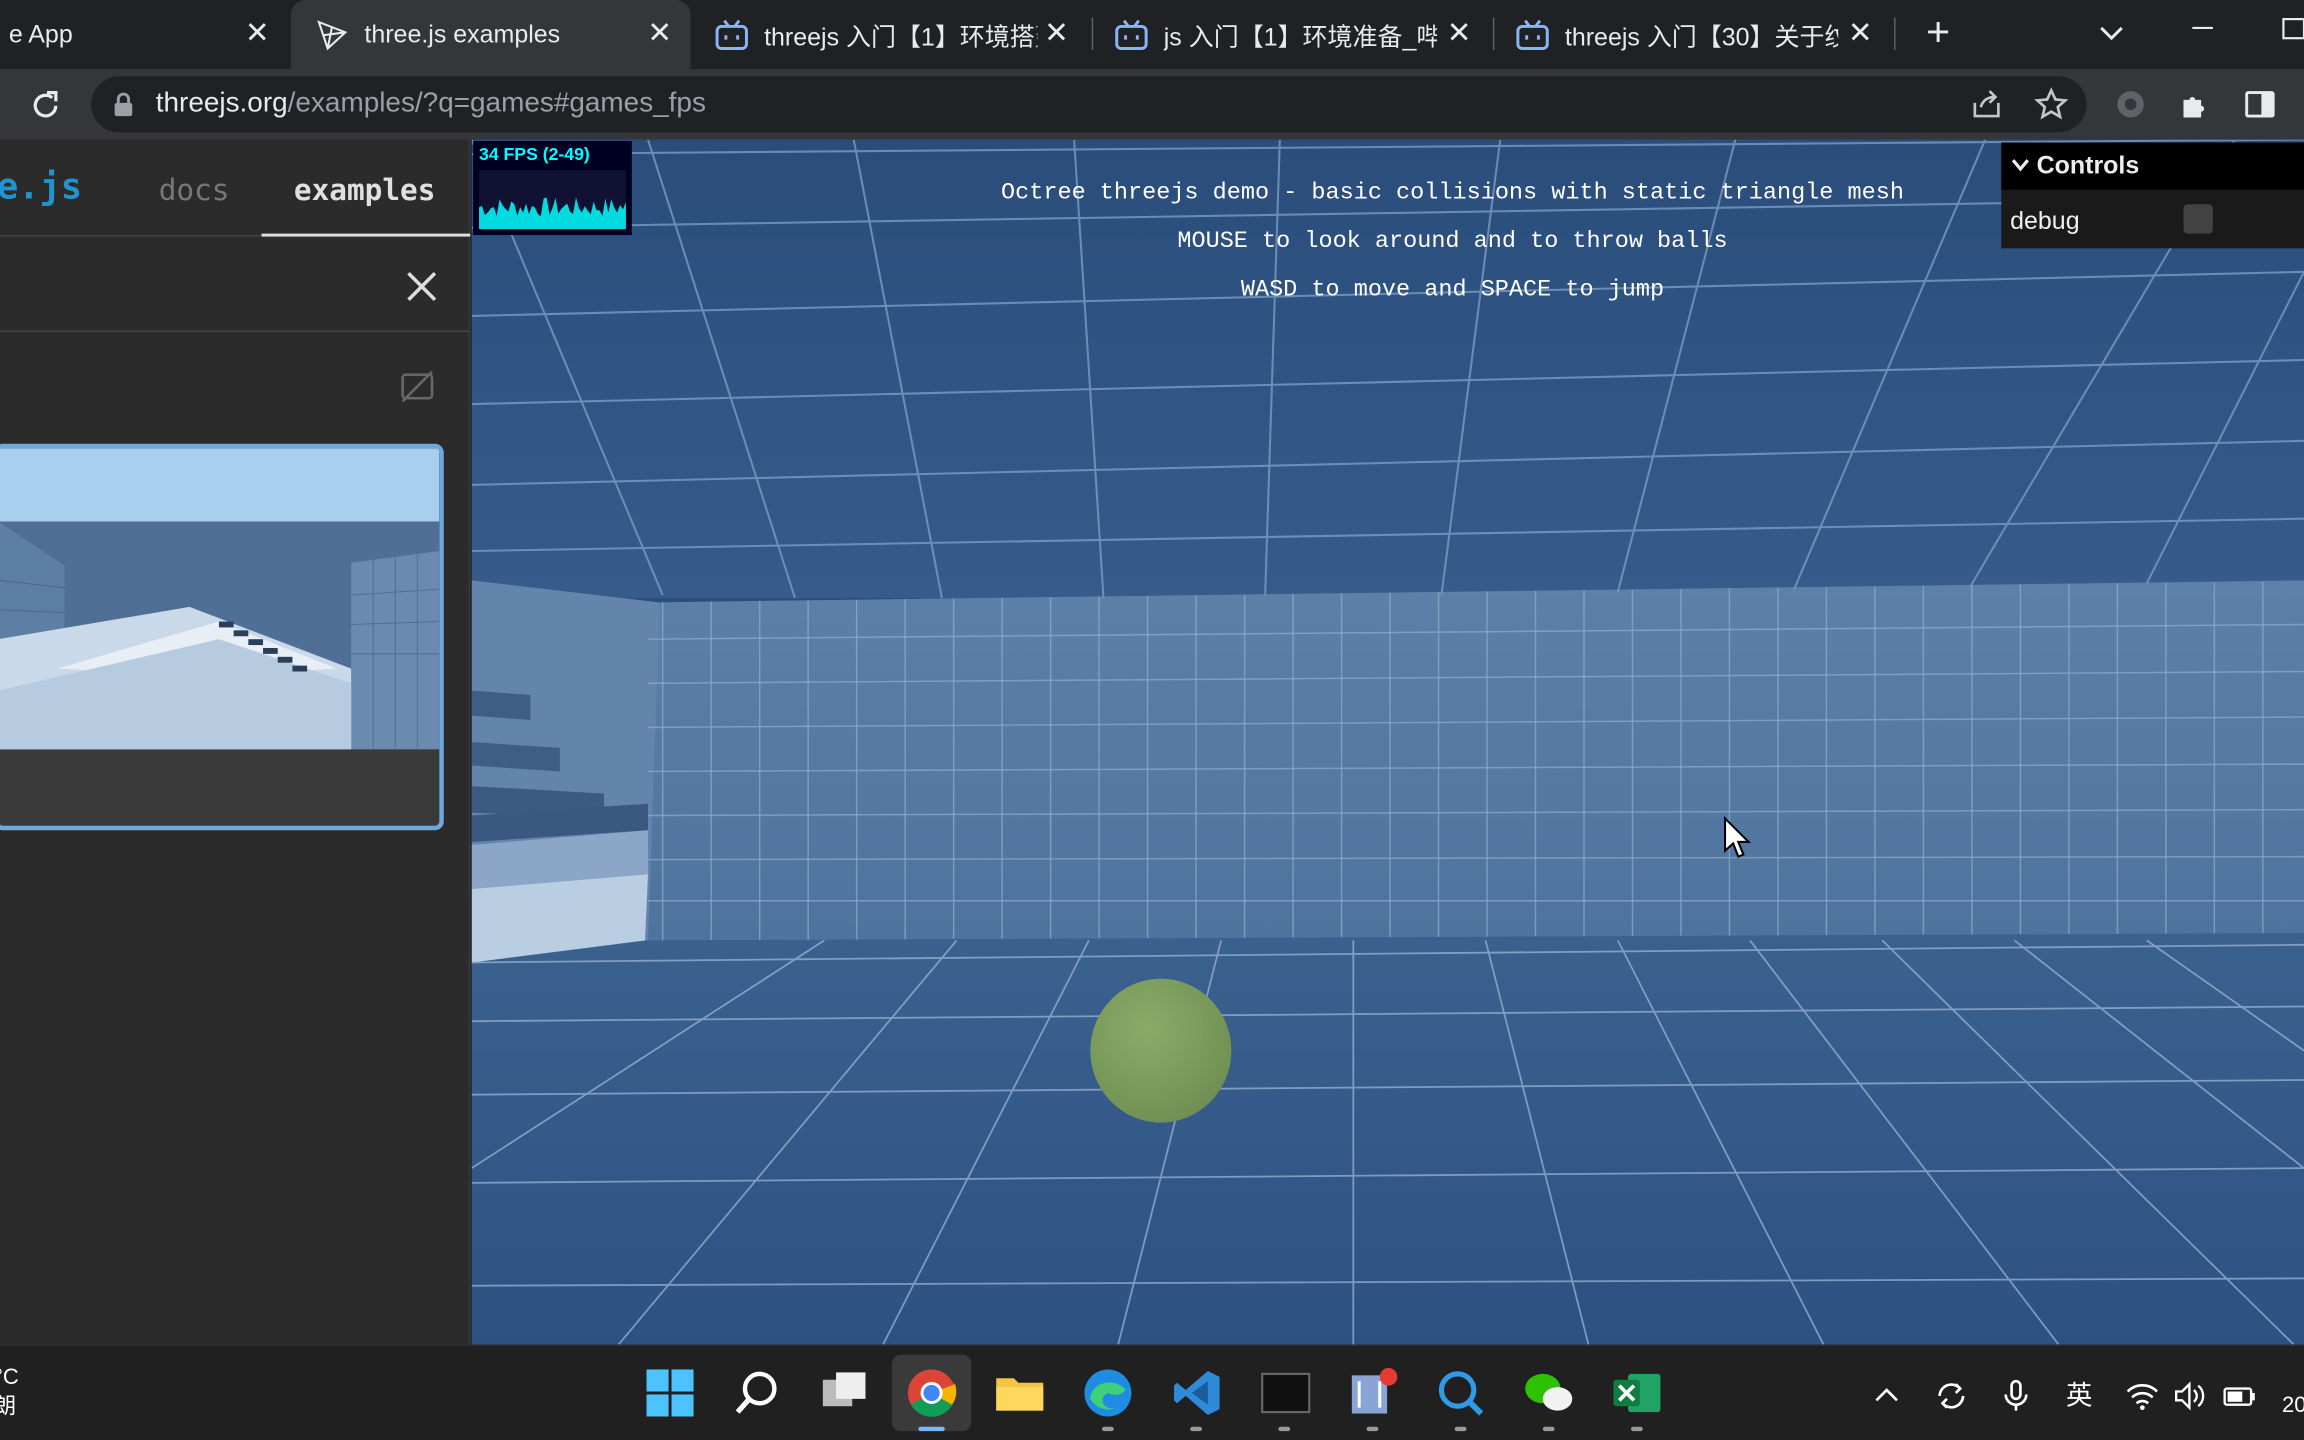  I want to click on example-thumbnail, so click(220, 599).